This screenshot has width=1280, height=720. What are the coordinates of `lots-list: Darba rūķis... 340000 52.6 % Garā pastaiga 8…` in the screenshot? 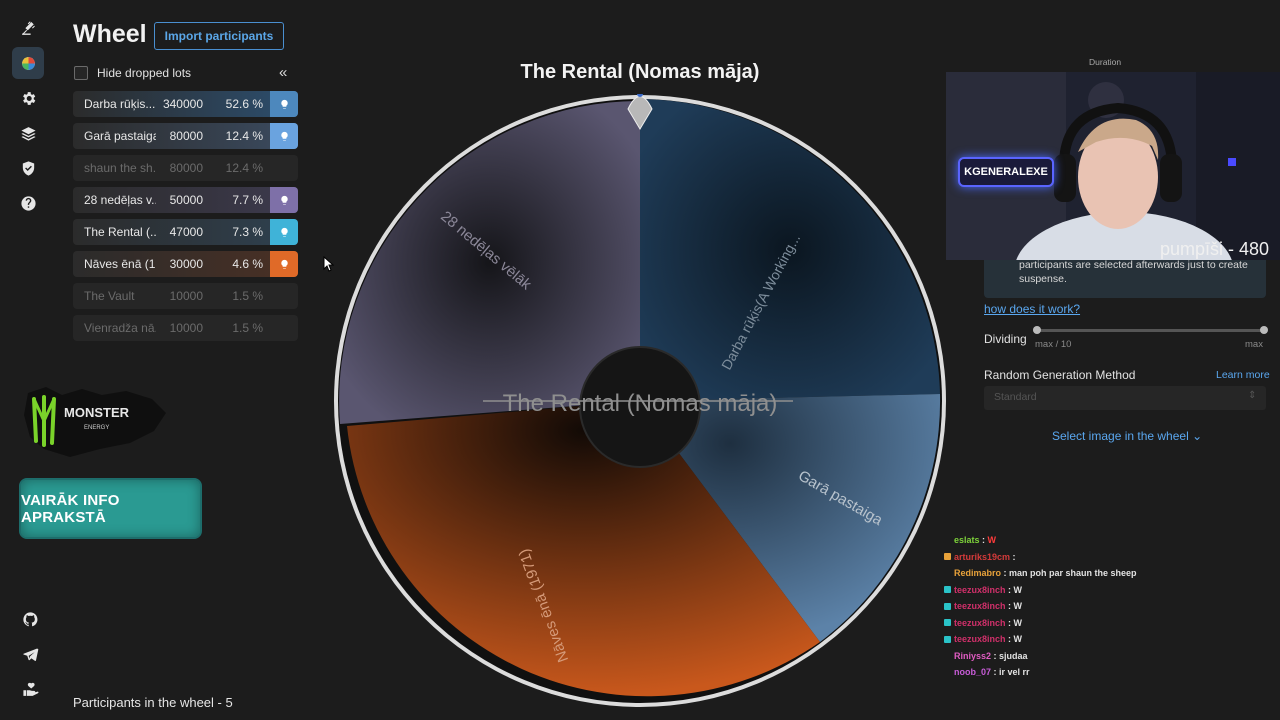 It's located at (185, 219).